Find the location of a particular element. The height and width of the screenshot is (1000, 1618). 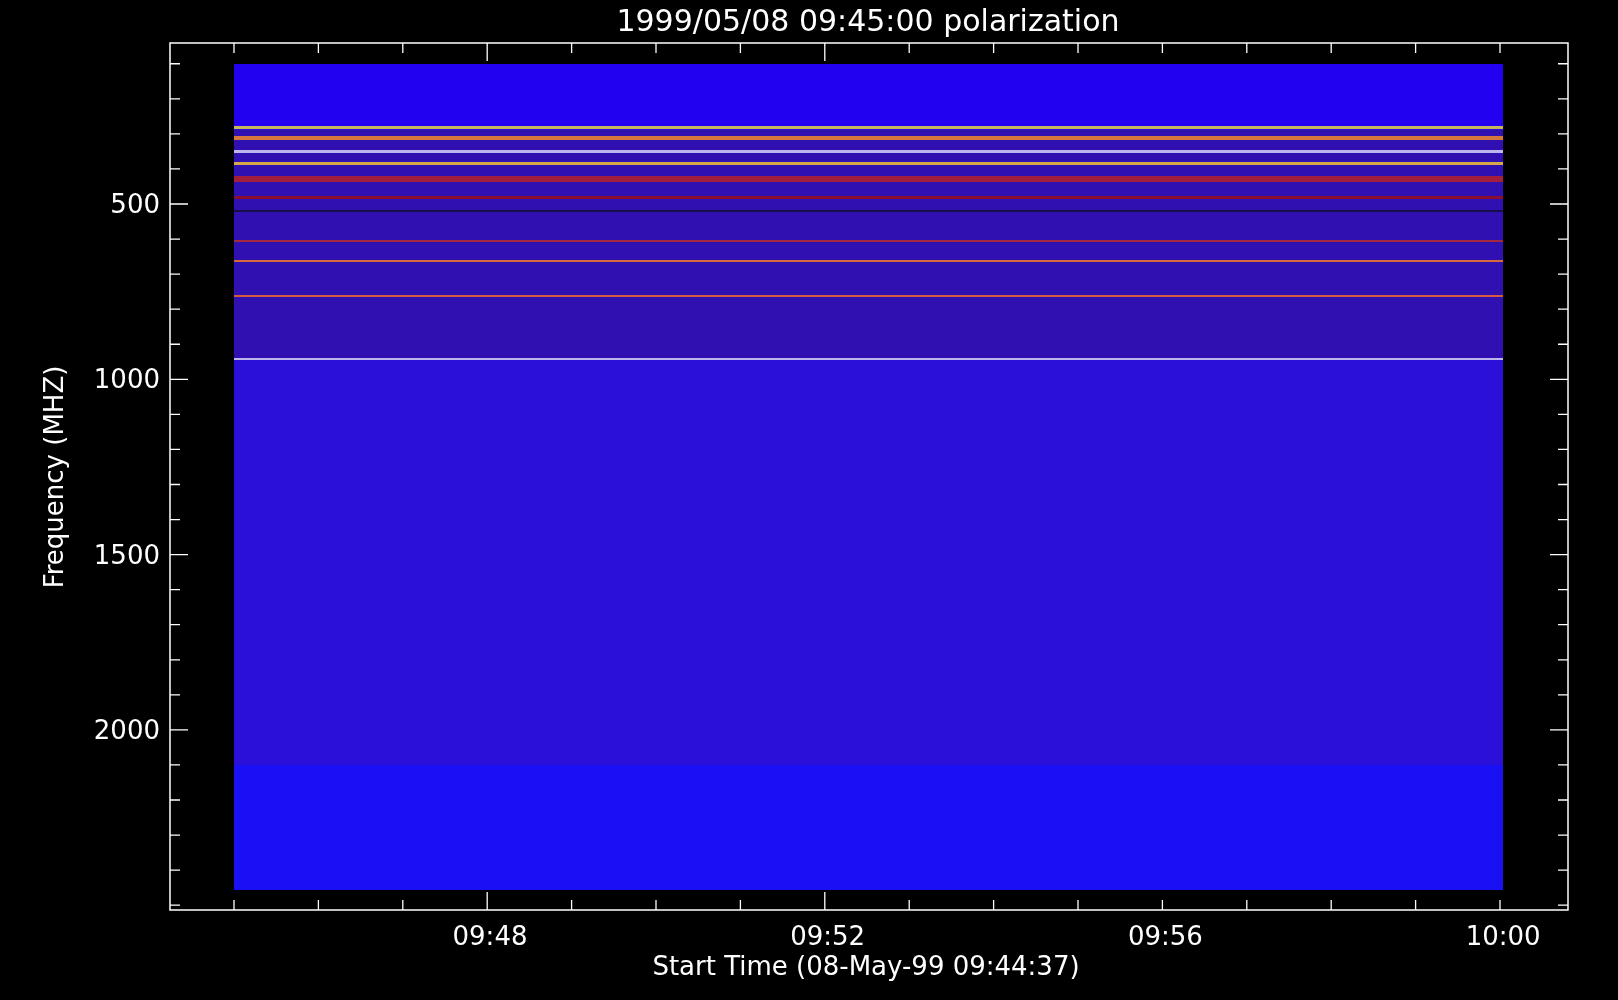

y-tick-label: 1500 is located at coordinates (126, 554).